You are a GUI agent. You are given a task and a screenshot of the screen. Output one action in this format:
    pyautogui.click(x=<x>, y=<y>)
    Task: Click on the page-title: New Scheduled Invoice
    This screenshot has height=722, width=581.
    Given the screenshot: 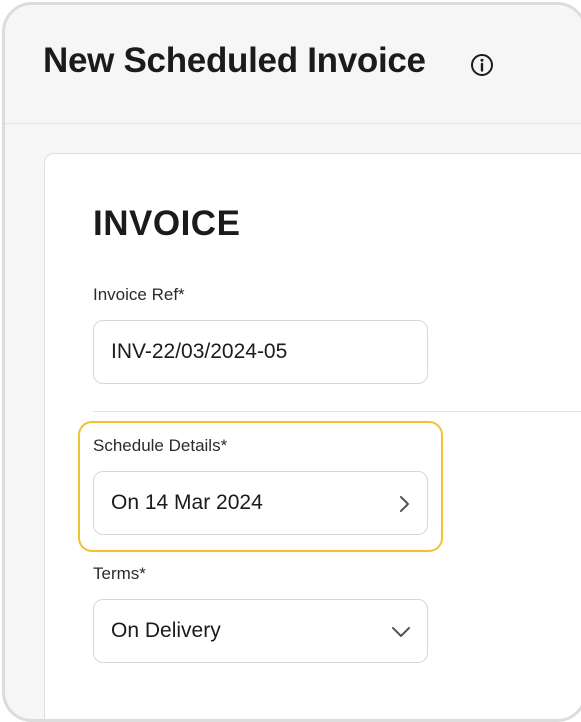 What is the action you would take?
    pyautogui.click(x=234, y=60)
    